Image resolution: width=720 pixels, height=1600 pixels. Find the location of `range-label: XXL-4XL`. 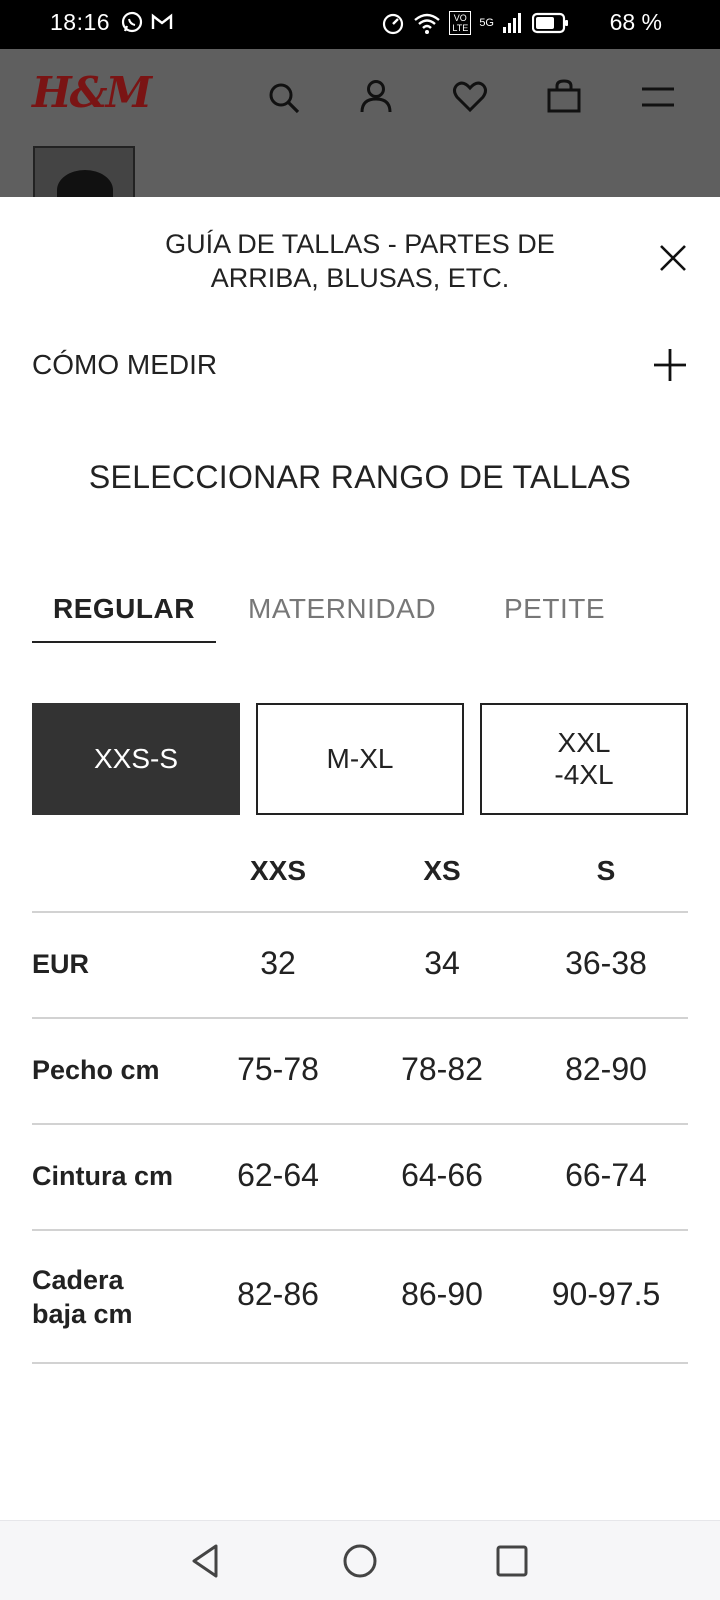

range-label: XXL-4XL is located at coordinates (584, 758).